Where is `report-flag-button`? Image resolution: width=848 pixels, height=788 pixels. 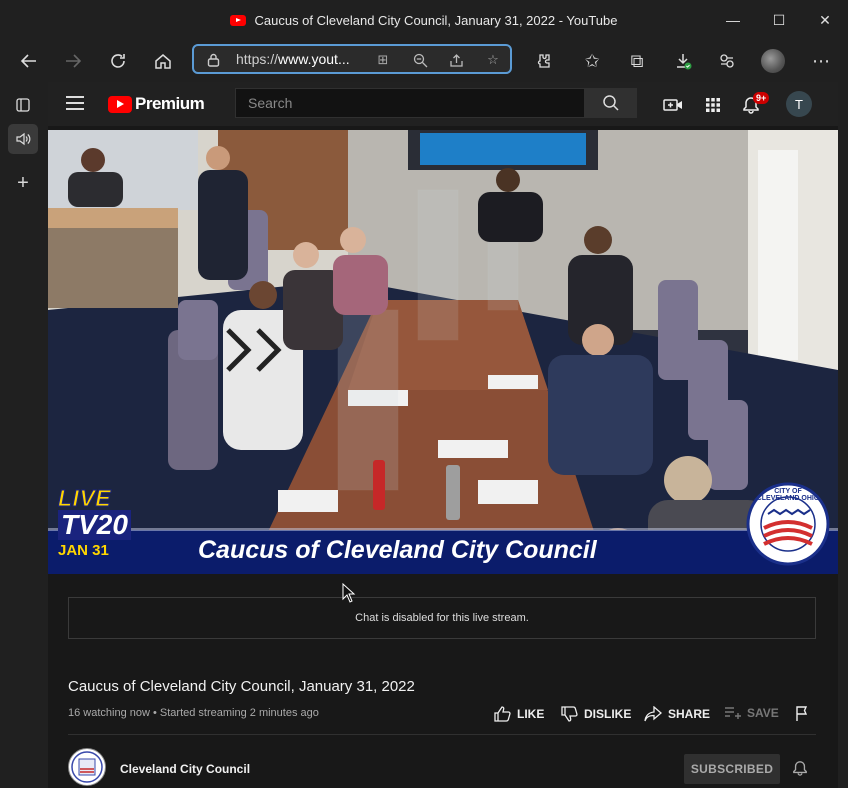
report-flag-button is located at coordinates (802, 714).